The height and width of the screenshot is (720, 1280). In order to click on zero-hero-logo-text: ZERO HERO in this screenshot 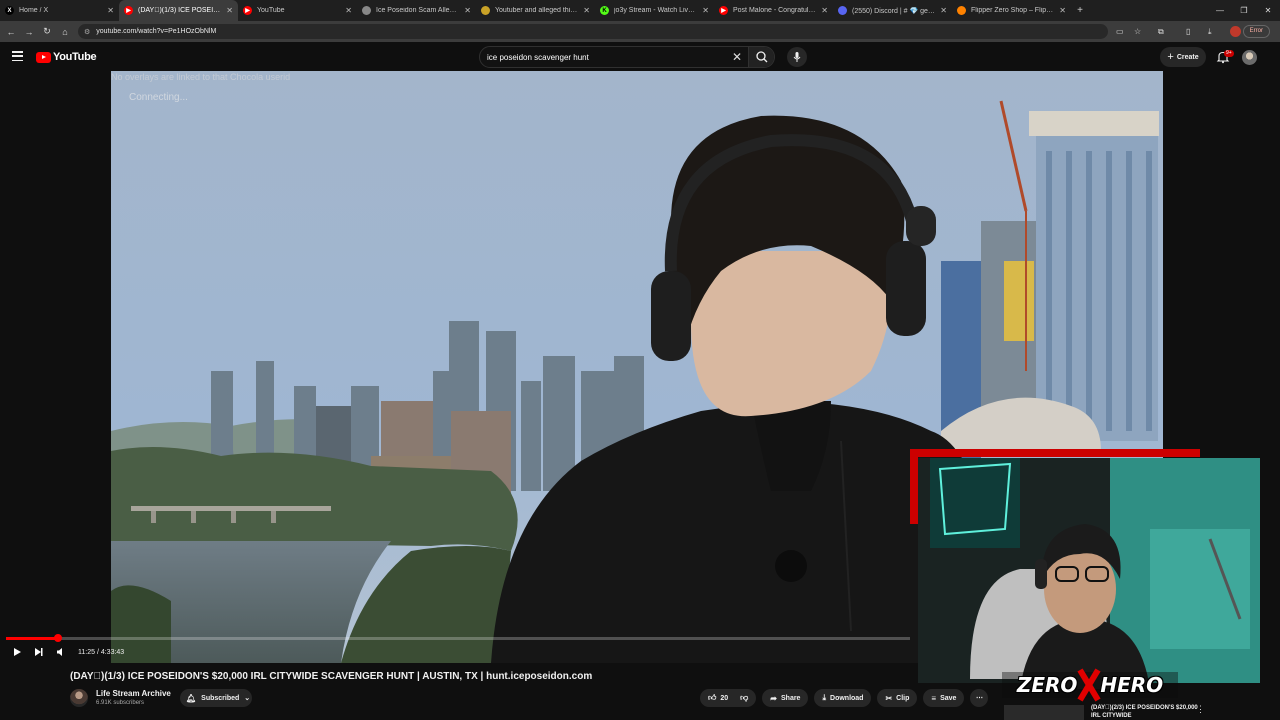, I will do `click(1090, 685)`.